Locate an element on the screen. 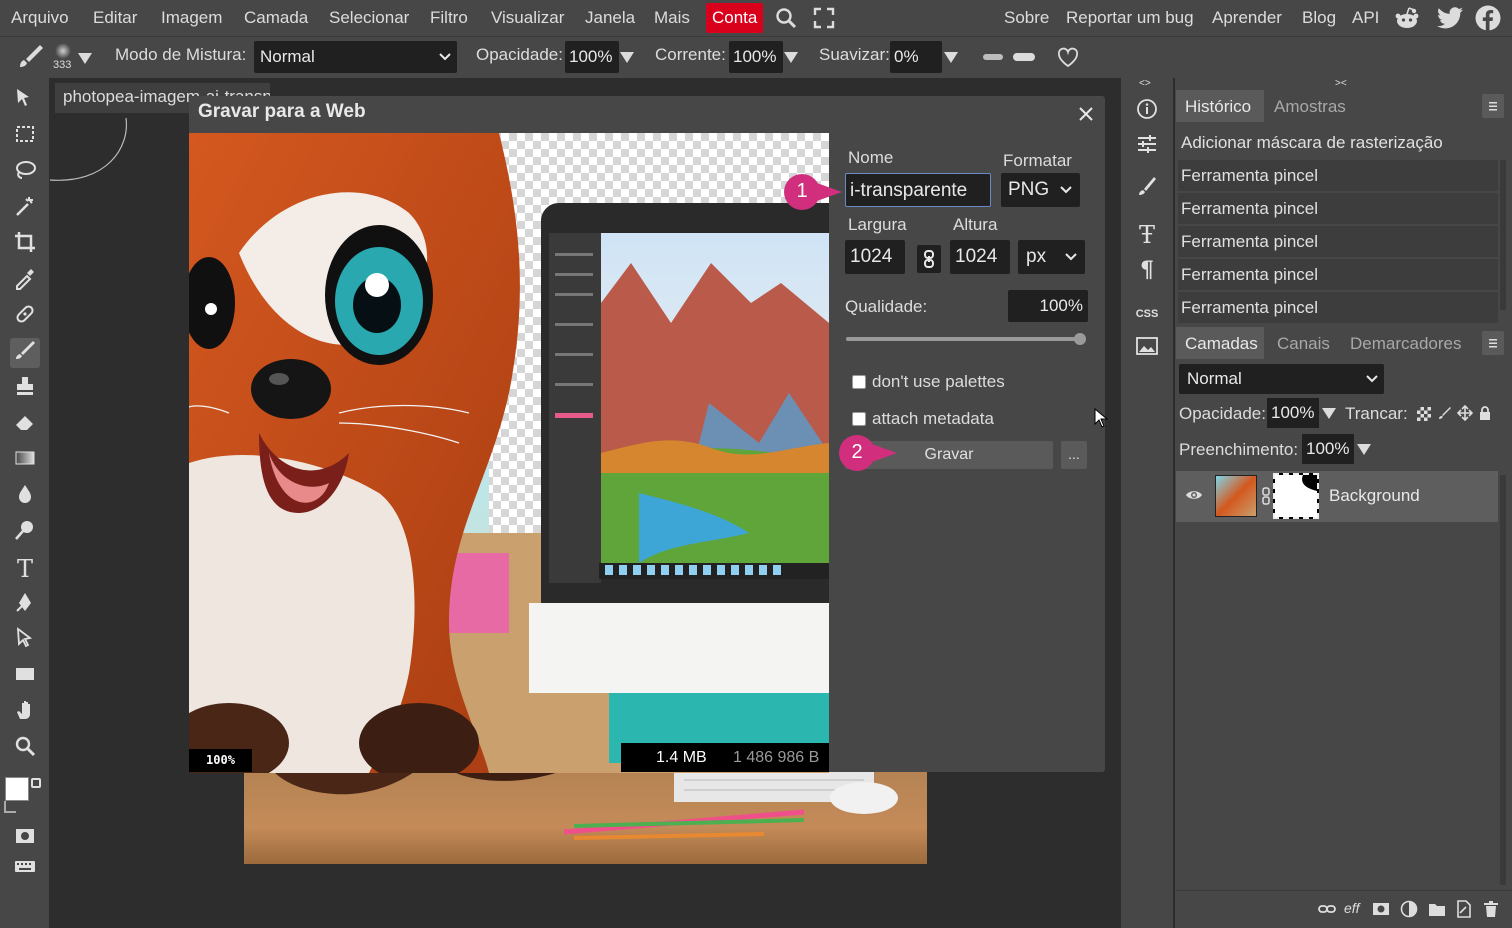 The height and width of the screenshot is (928, 1512). blend-mode-select: Normal is located at coordinates (355, 57).